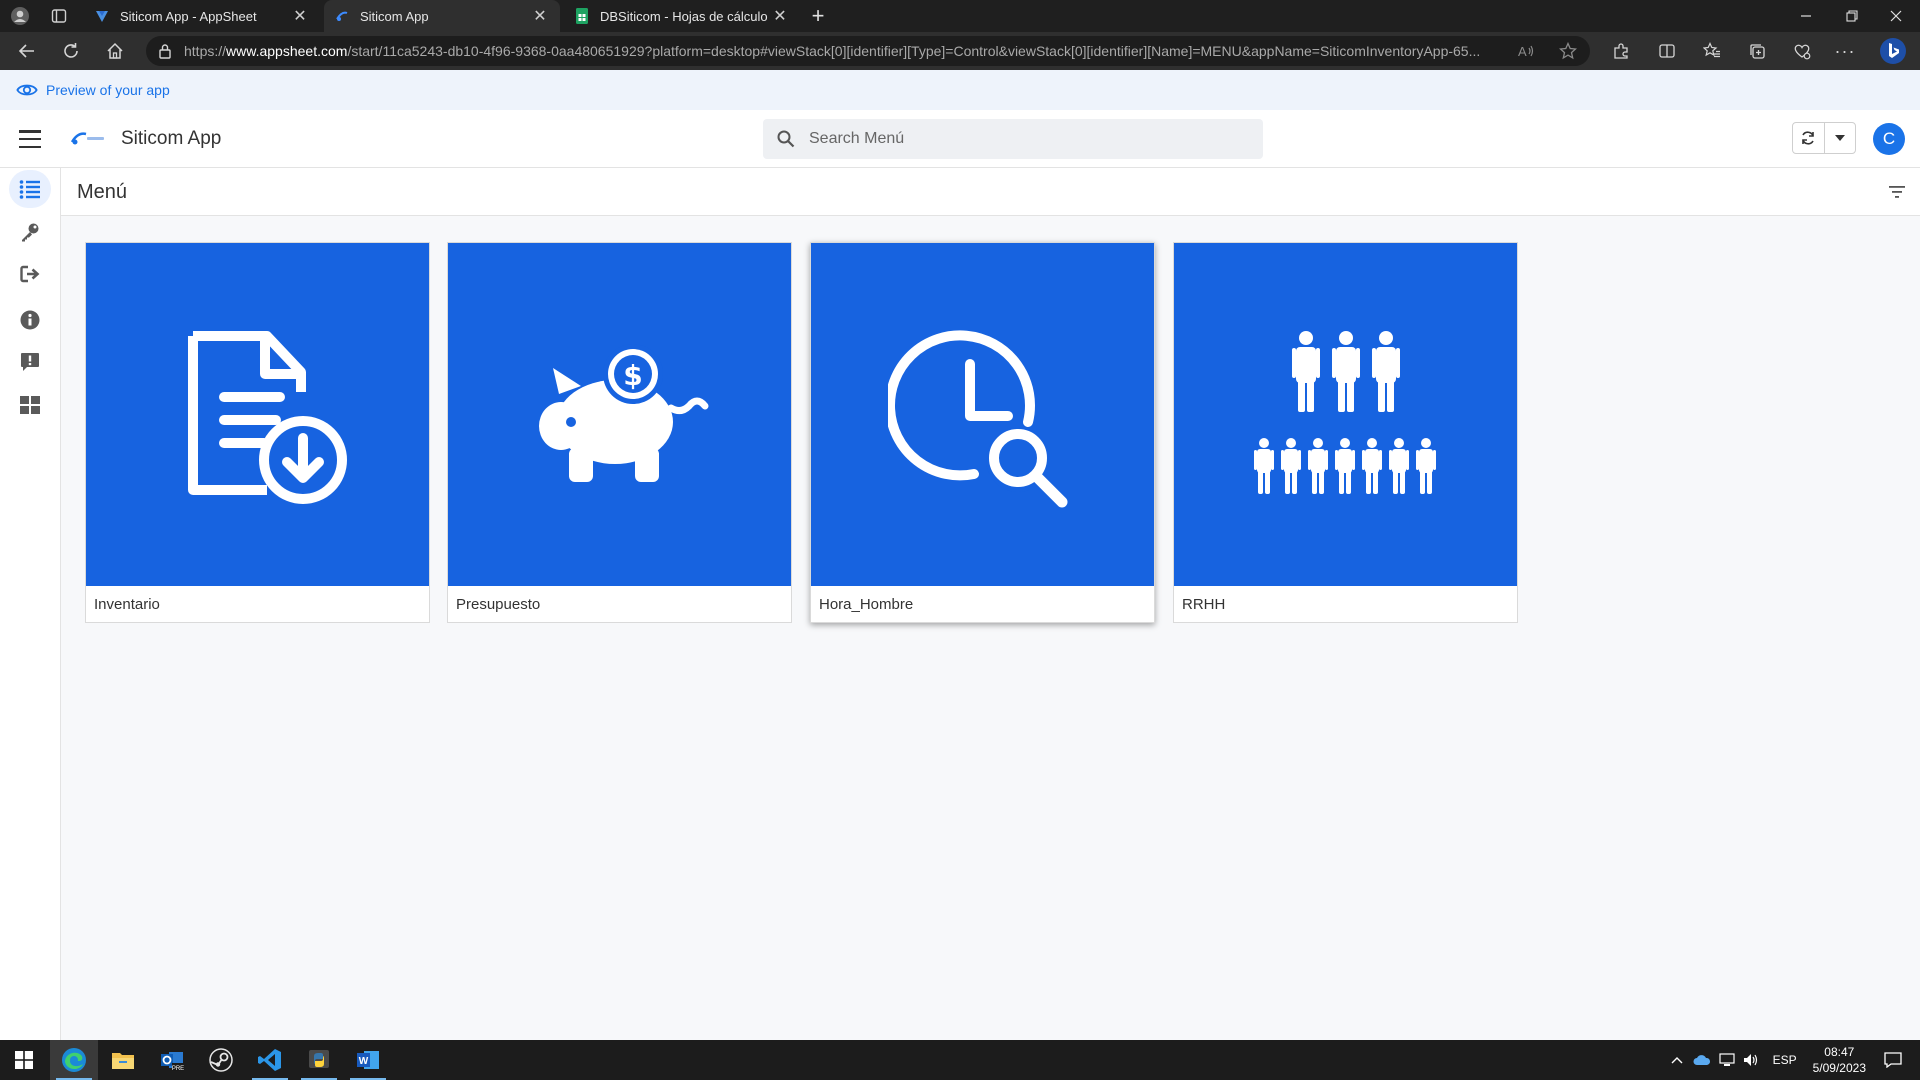 This screenshot has width=1920, height=1080. Describe the element at coordinates (178, 1068) in the screenshot. I see `svg-text: PRE` at that location.